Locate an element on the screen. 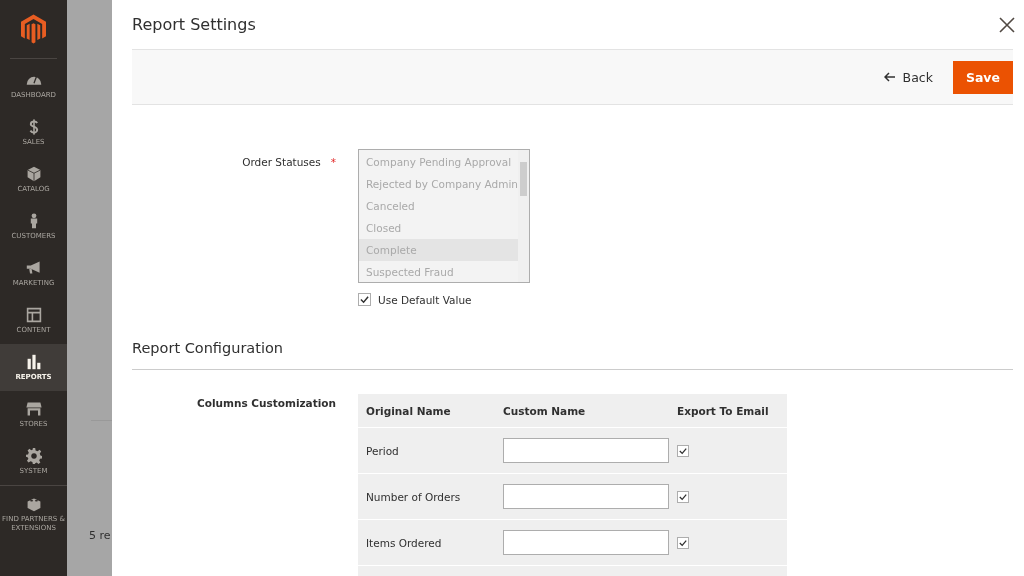  section-title: Report Configuration is located at coordinates (572, 355).